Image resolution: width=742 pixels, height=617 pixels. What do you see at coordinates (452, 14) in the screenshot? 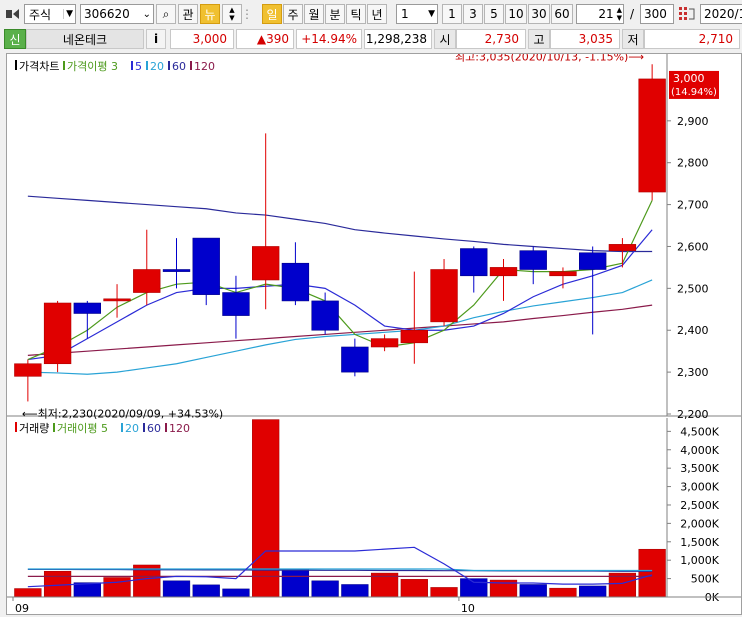
I see `quick-count-button: 1` at bounding box center [452, 14].